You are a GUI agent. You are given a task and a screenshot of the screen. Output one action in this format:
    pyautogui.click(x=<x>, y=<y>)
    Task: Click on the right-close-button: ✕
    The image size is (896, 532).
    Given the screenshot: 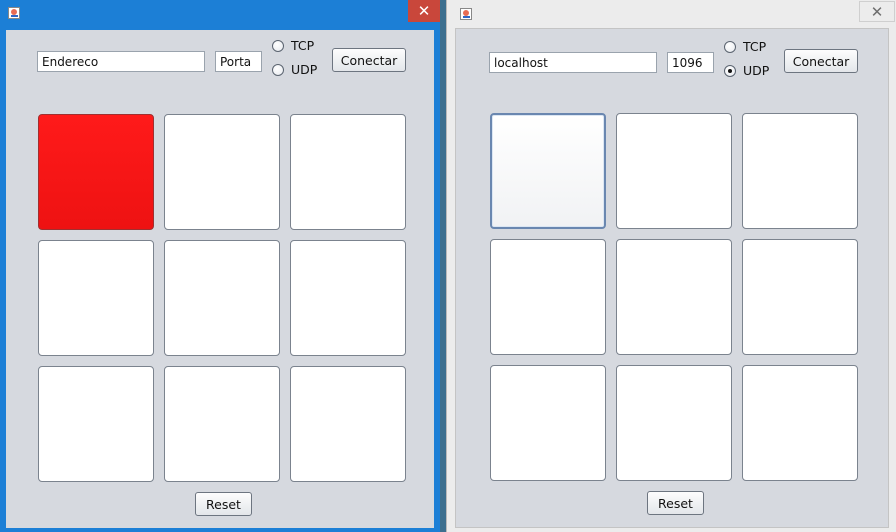 What is the action you would take?
    pyautogui.click(x=877, y=11)
    